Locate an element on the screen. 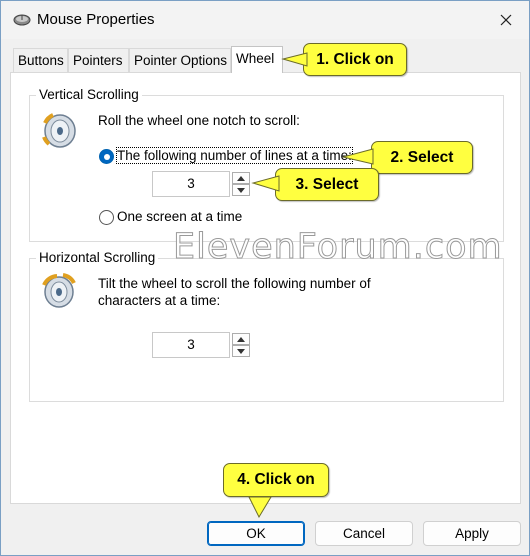 This screenshot has width=530, height=556. tab-buttons: Buttons is located at coordinates (40, 60).